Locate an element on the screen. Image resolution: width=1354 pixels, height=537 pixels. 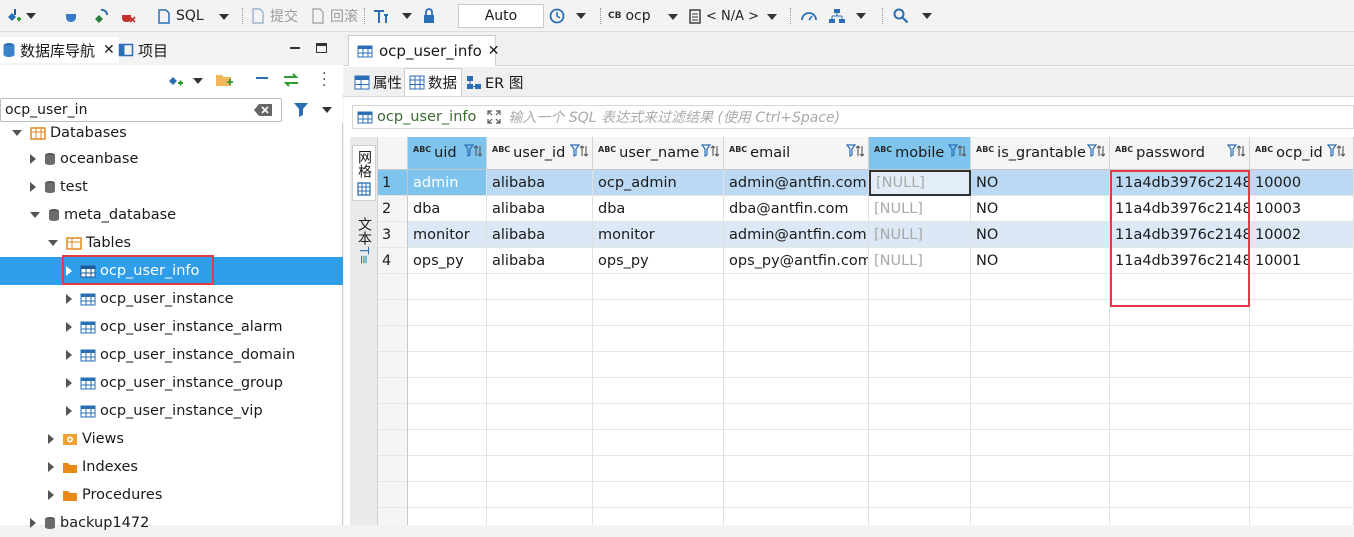
tree-item-tables: Tables is located at coordinates (89, 243).